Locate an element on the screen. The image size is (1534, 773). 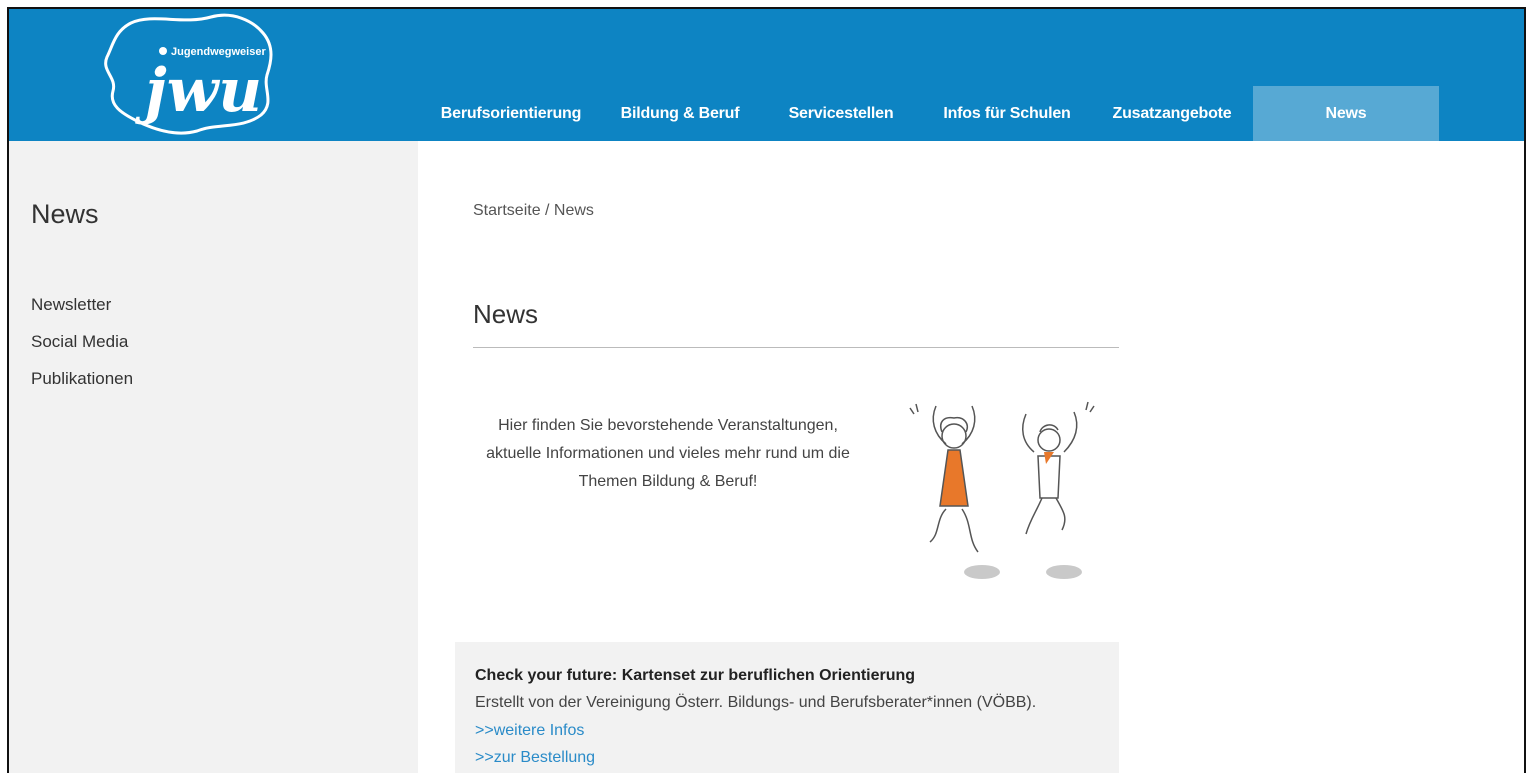
nav-label: Infos für Schulen is located at coordinates (1007, 113).